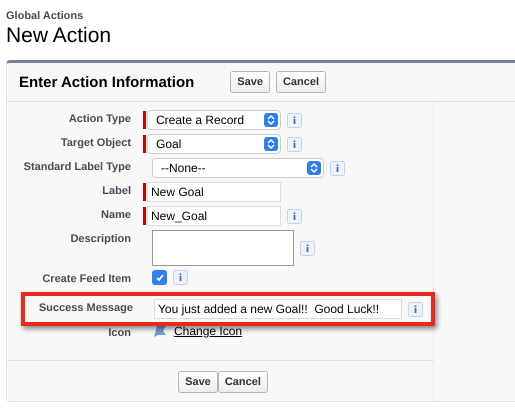 The image size is (515, 410). I want to click on field-label: Standard Label Type, so click(77, 166).